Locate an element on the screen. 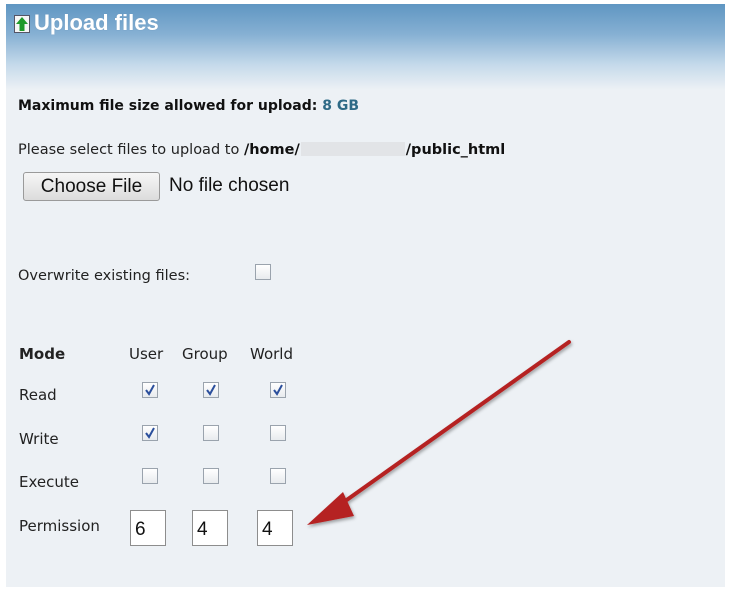 This screenshot has width=731, height=591. annotation-arrow is located at coordinates (439, 432).